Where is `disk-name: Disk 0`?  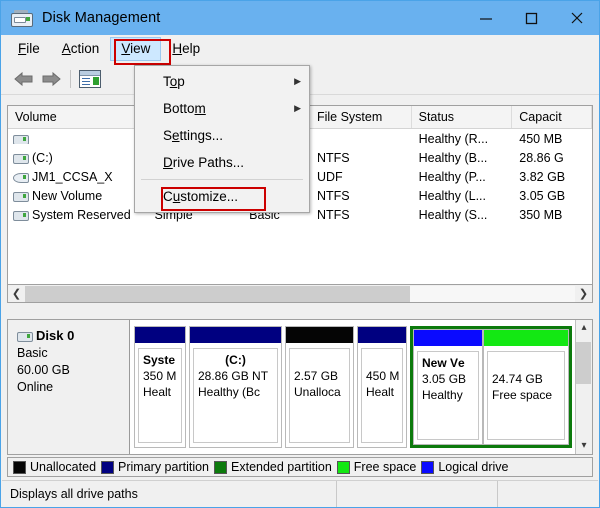
disk-name: Disk 0 is located at coordinates (55, 335).